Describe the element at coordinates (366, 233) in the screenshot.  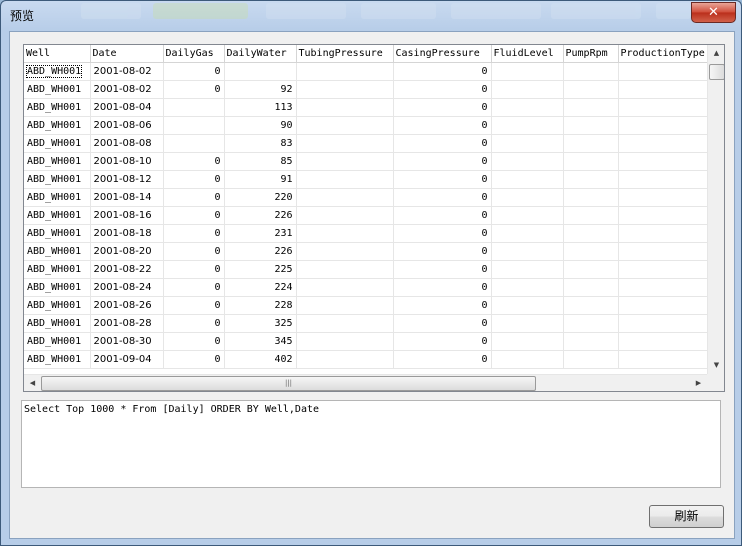
I see `table-row: ABD_WH001 2001-08-18 0 231 0` at that location.